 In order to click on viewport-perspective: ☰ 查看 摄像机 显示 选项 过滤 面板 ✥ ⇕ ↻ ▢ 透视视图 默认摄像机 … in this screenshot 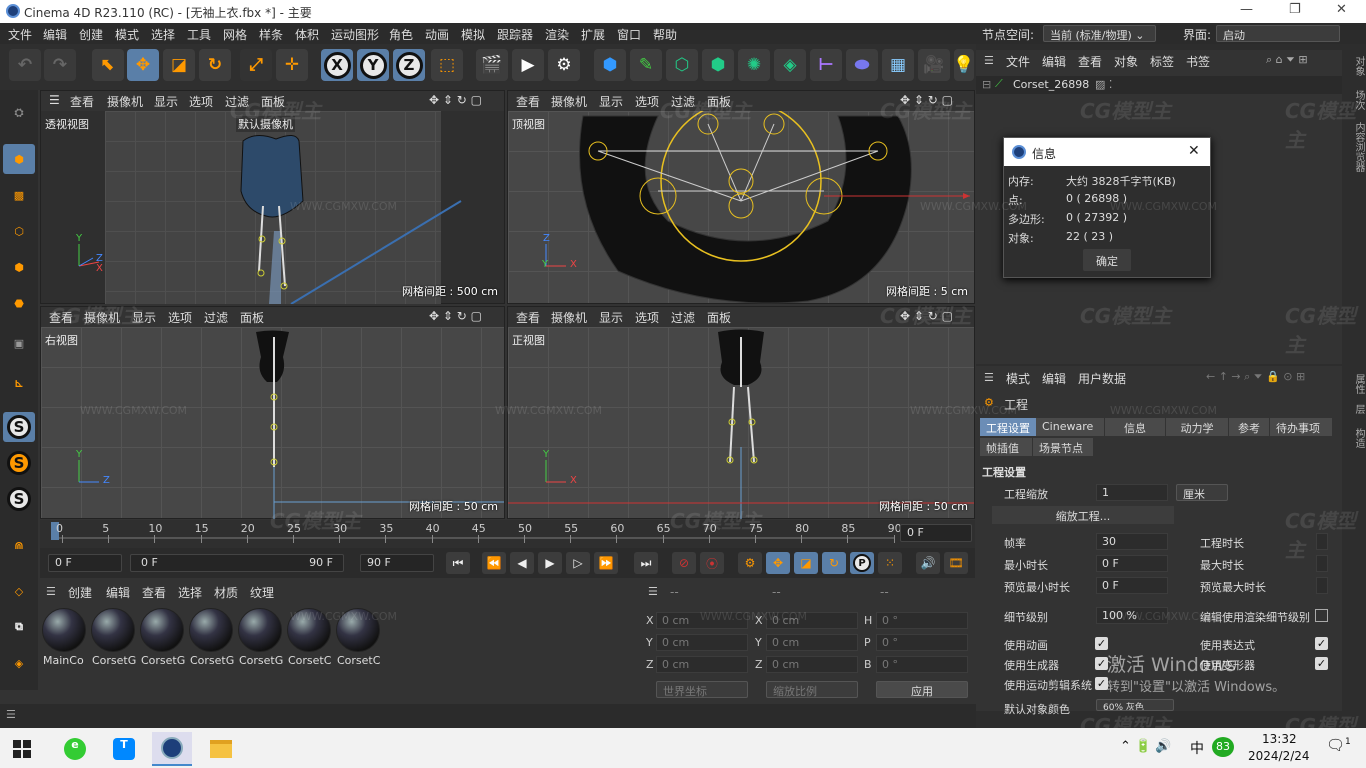, I will do `click(272, 197)`.